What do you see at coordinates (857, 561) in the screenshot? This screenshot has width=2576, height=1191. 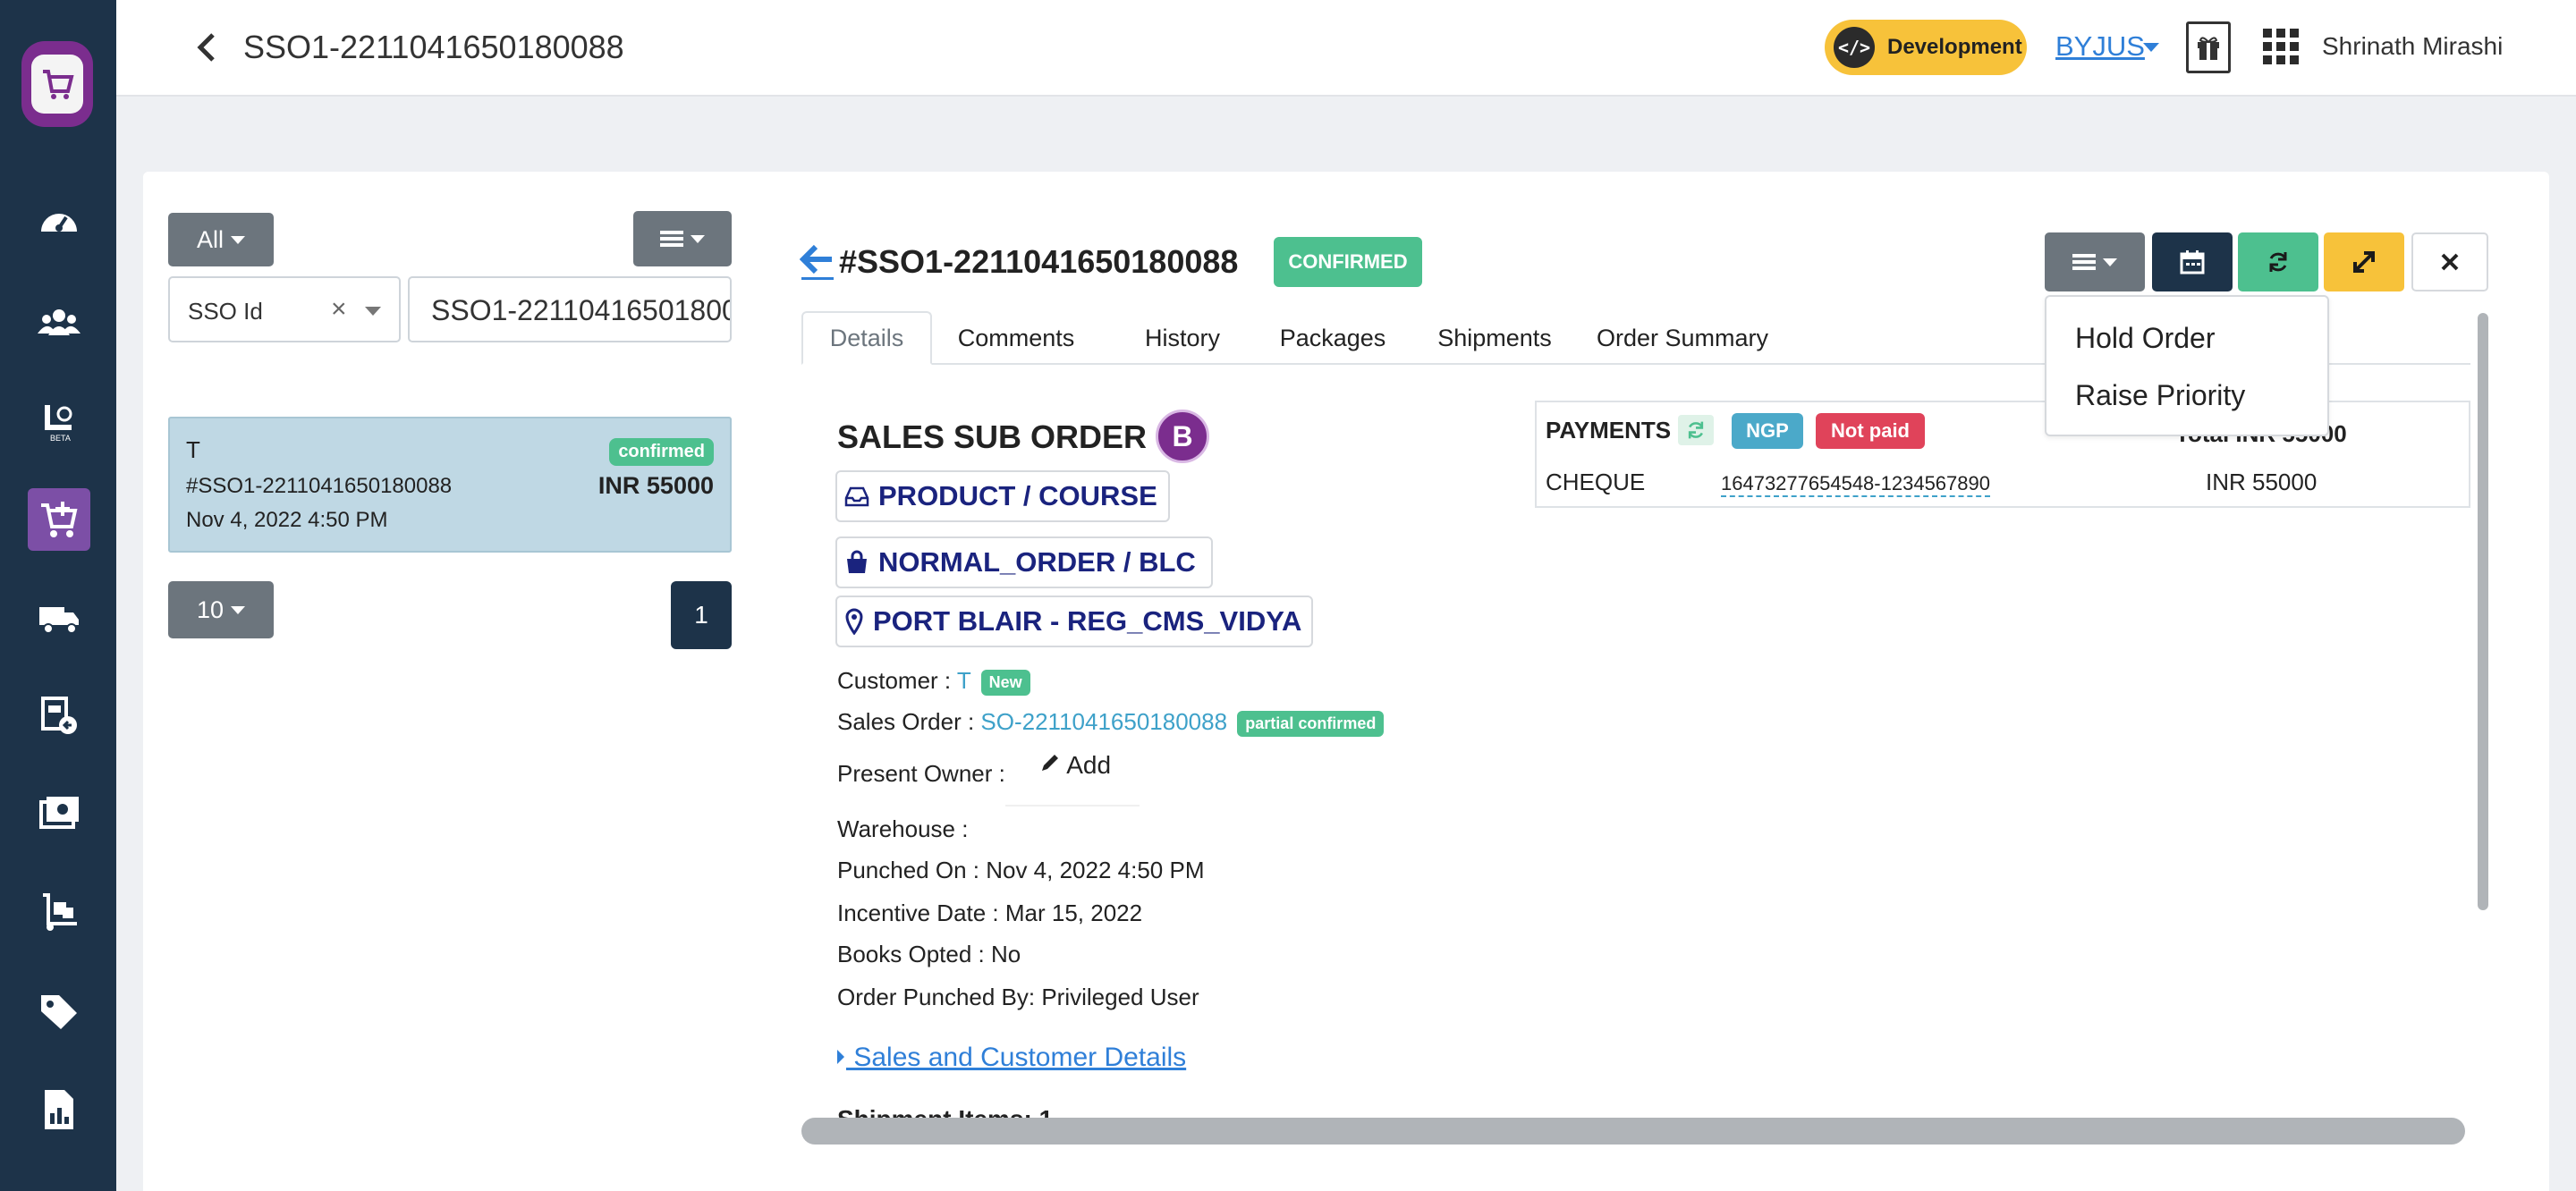 I see `shopping-bag-icon` at bounding box center [857, 561].